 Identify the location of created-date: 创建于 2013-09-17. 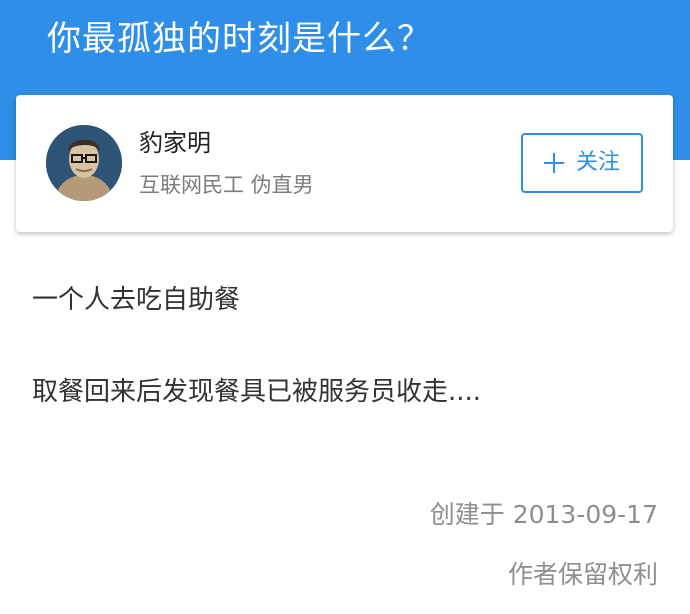
(543, 514).